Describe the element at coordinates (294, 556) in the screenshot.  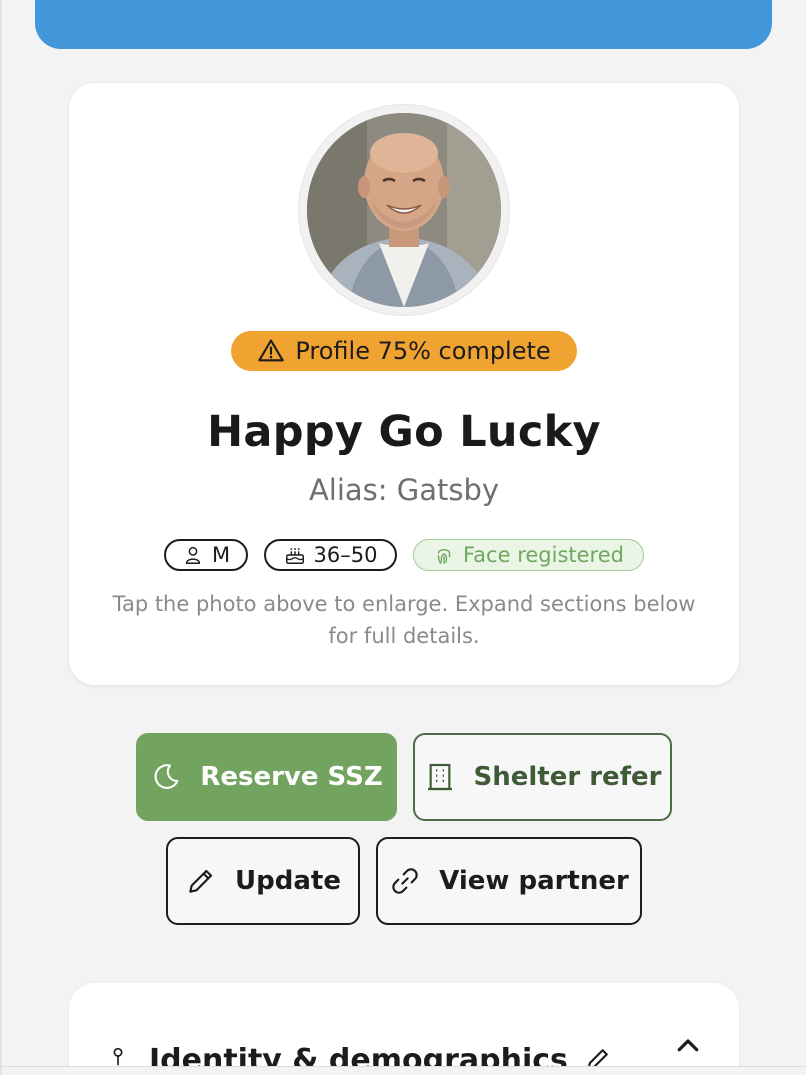
I see `cake-icon` at that location.